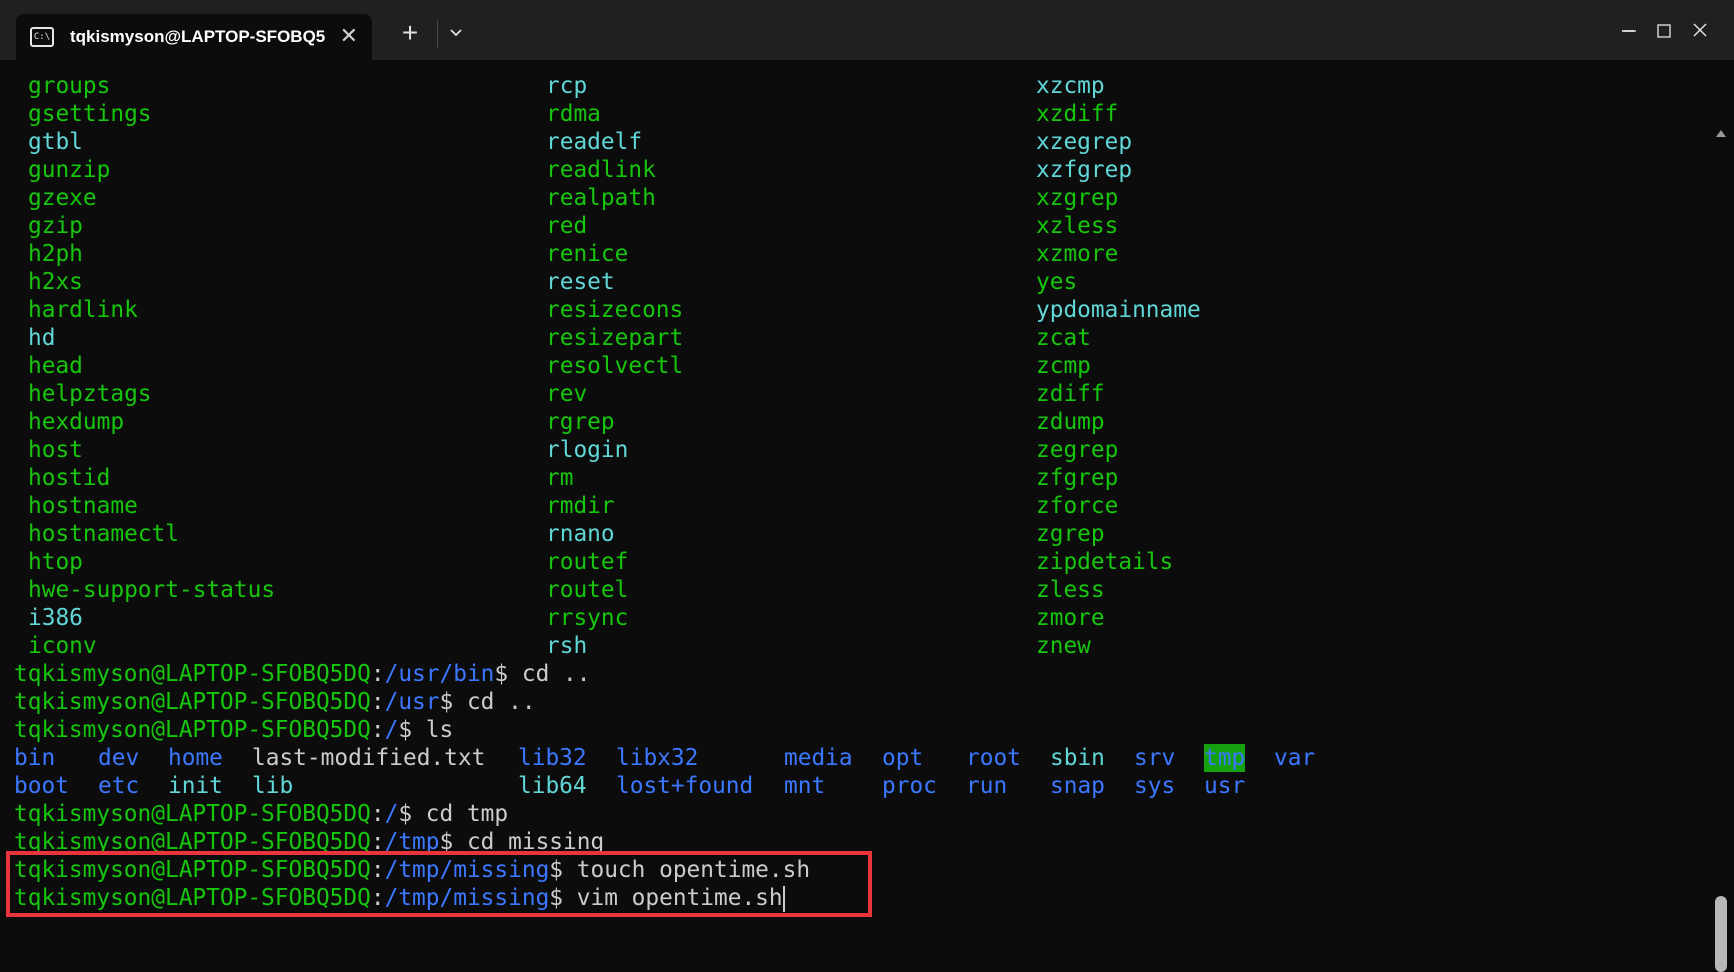 The width and height of the screenshot is (1734, 972). Describe the element at coordinates (119, 758) in the screenshot. I see `directory-entry: dev` at that location.